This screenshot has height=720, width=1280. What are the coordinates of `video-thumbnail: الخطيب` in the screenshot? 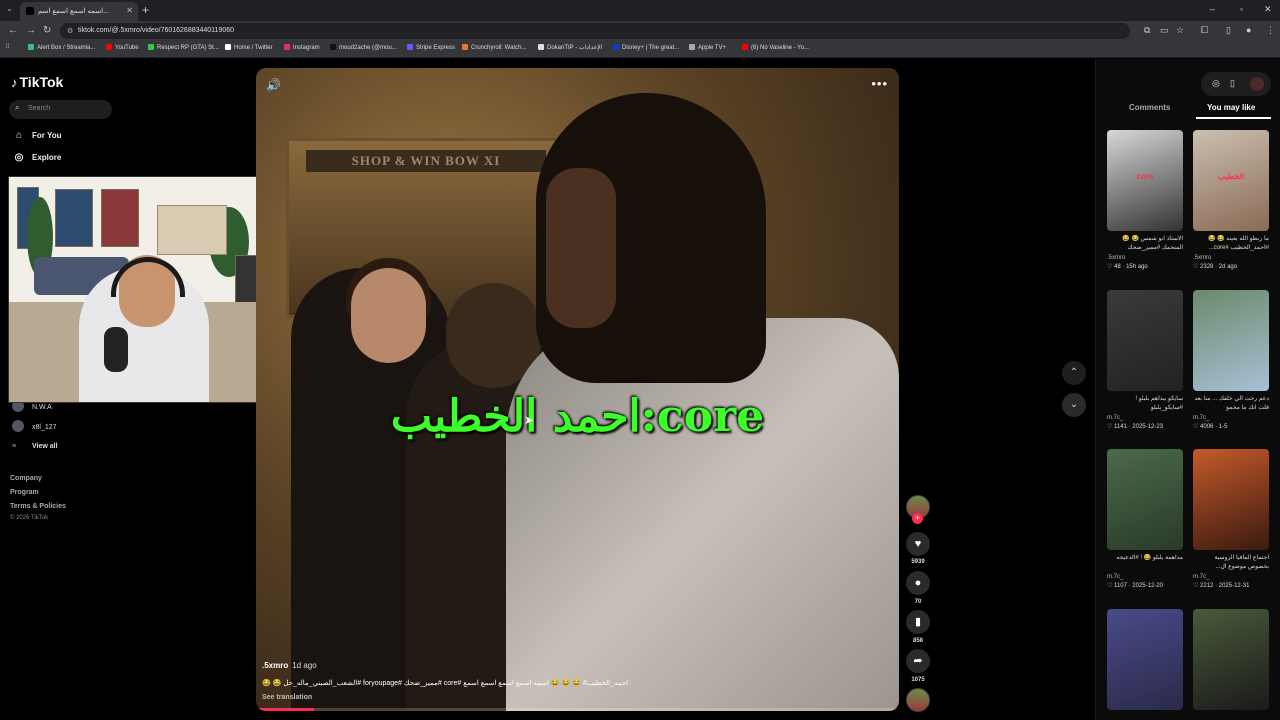 It's located at (1231, 180).